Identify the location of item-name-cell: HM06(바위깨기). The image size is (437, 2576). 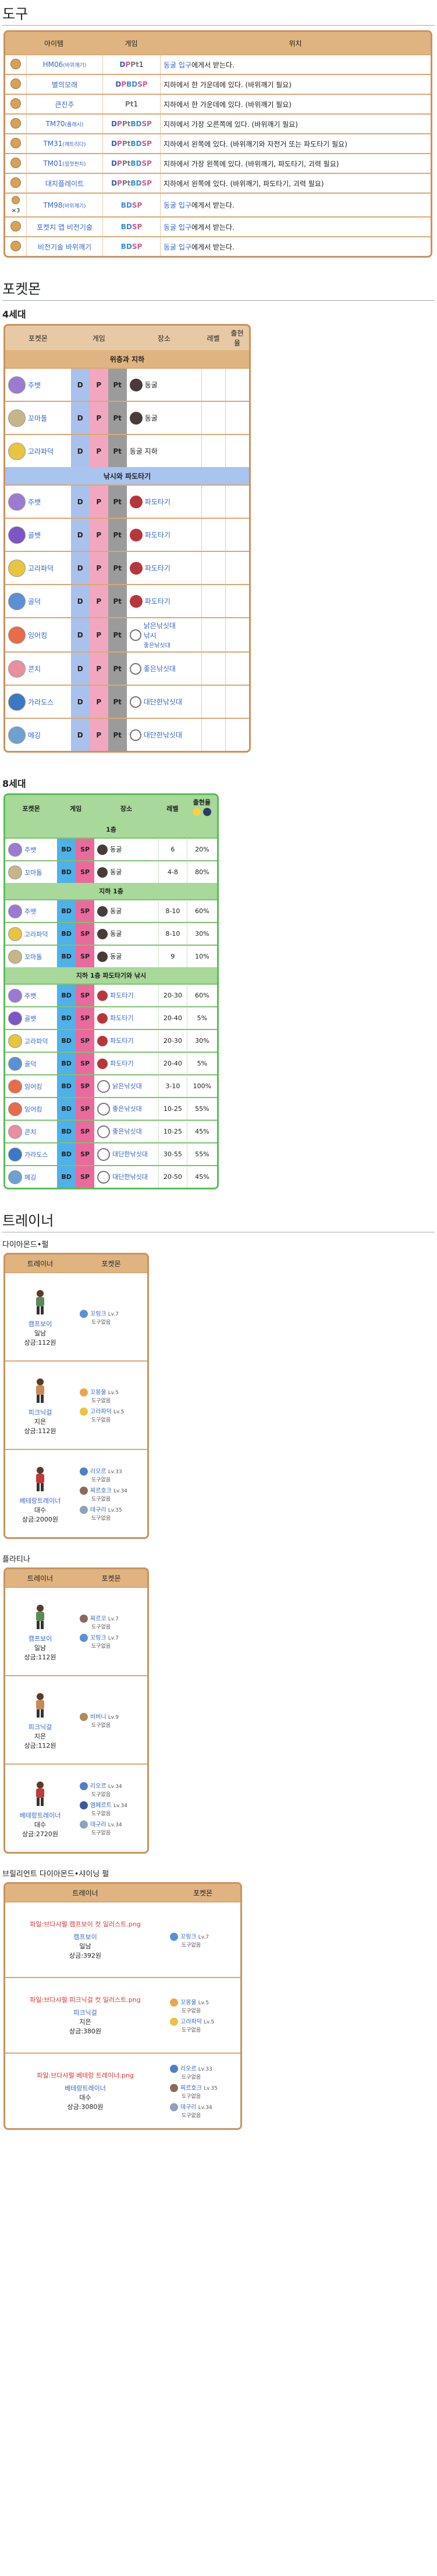
(64, 64).